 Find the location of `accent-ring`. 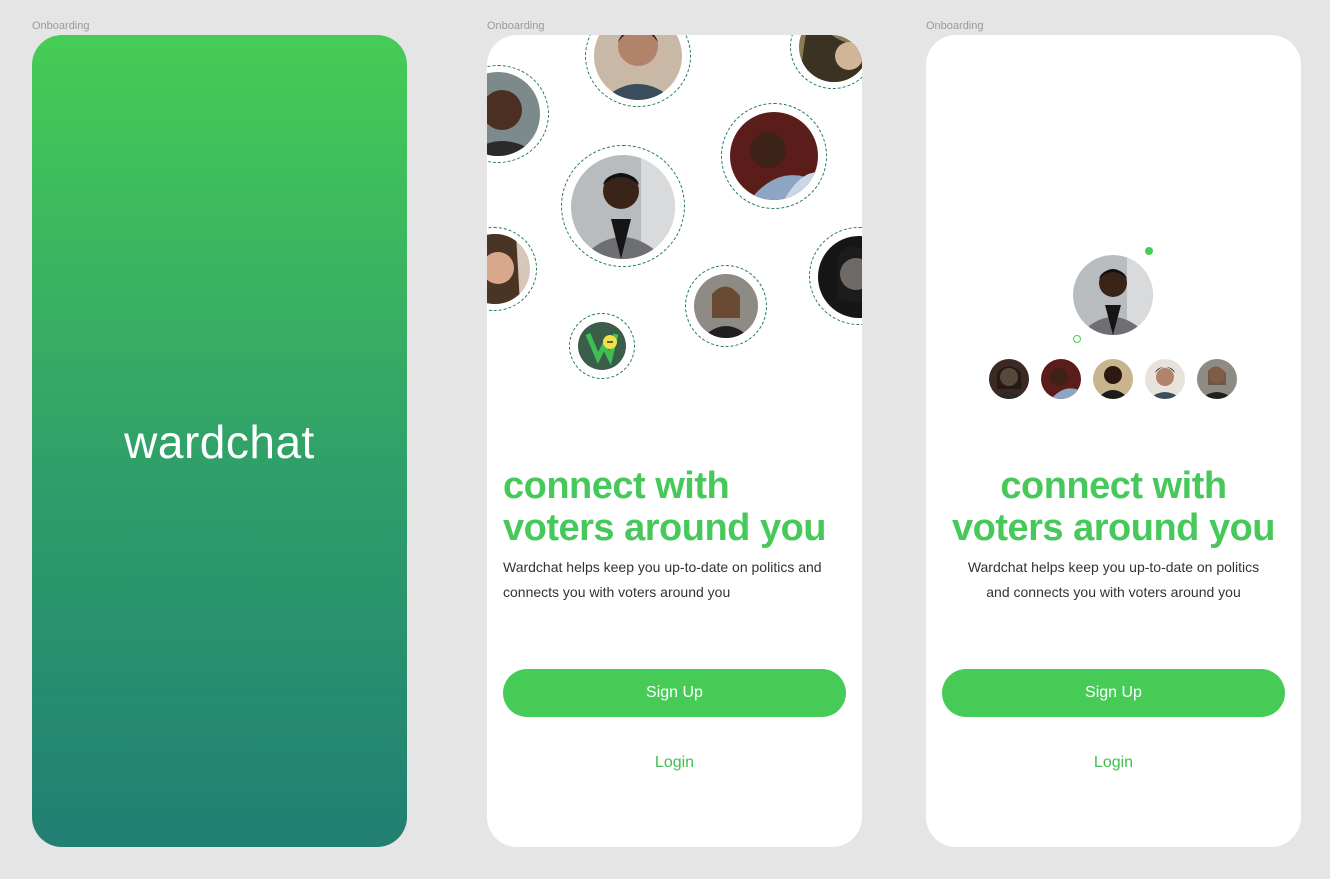

accent-ring is located at coordinates (1077, 339).